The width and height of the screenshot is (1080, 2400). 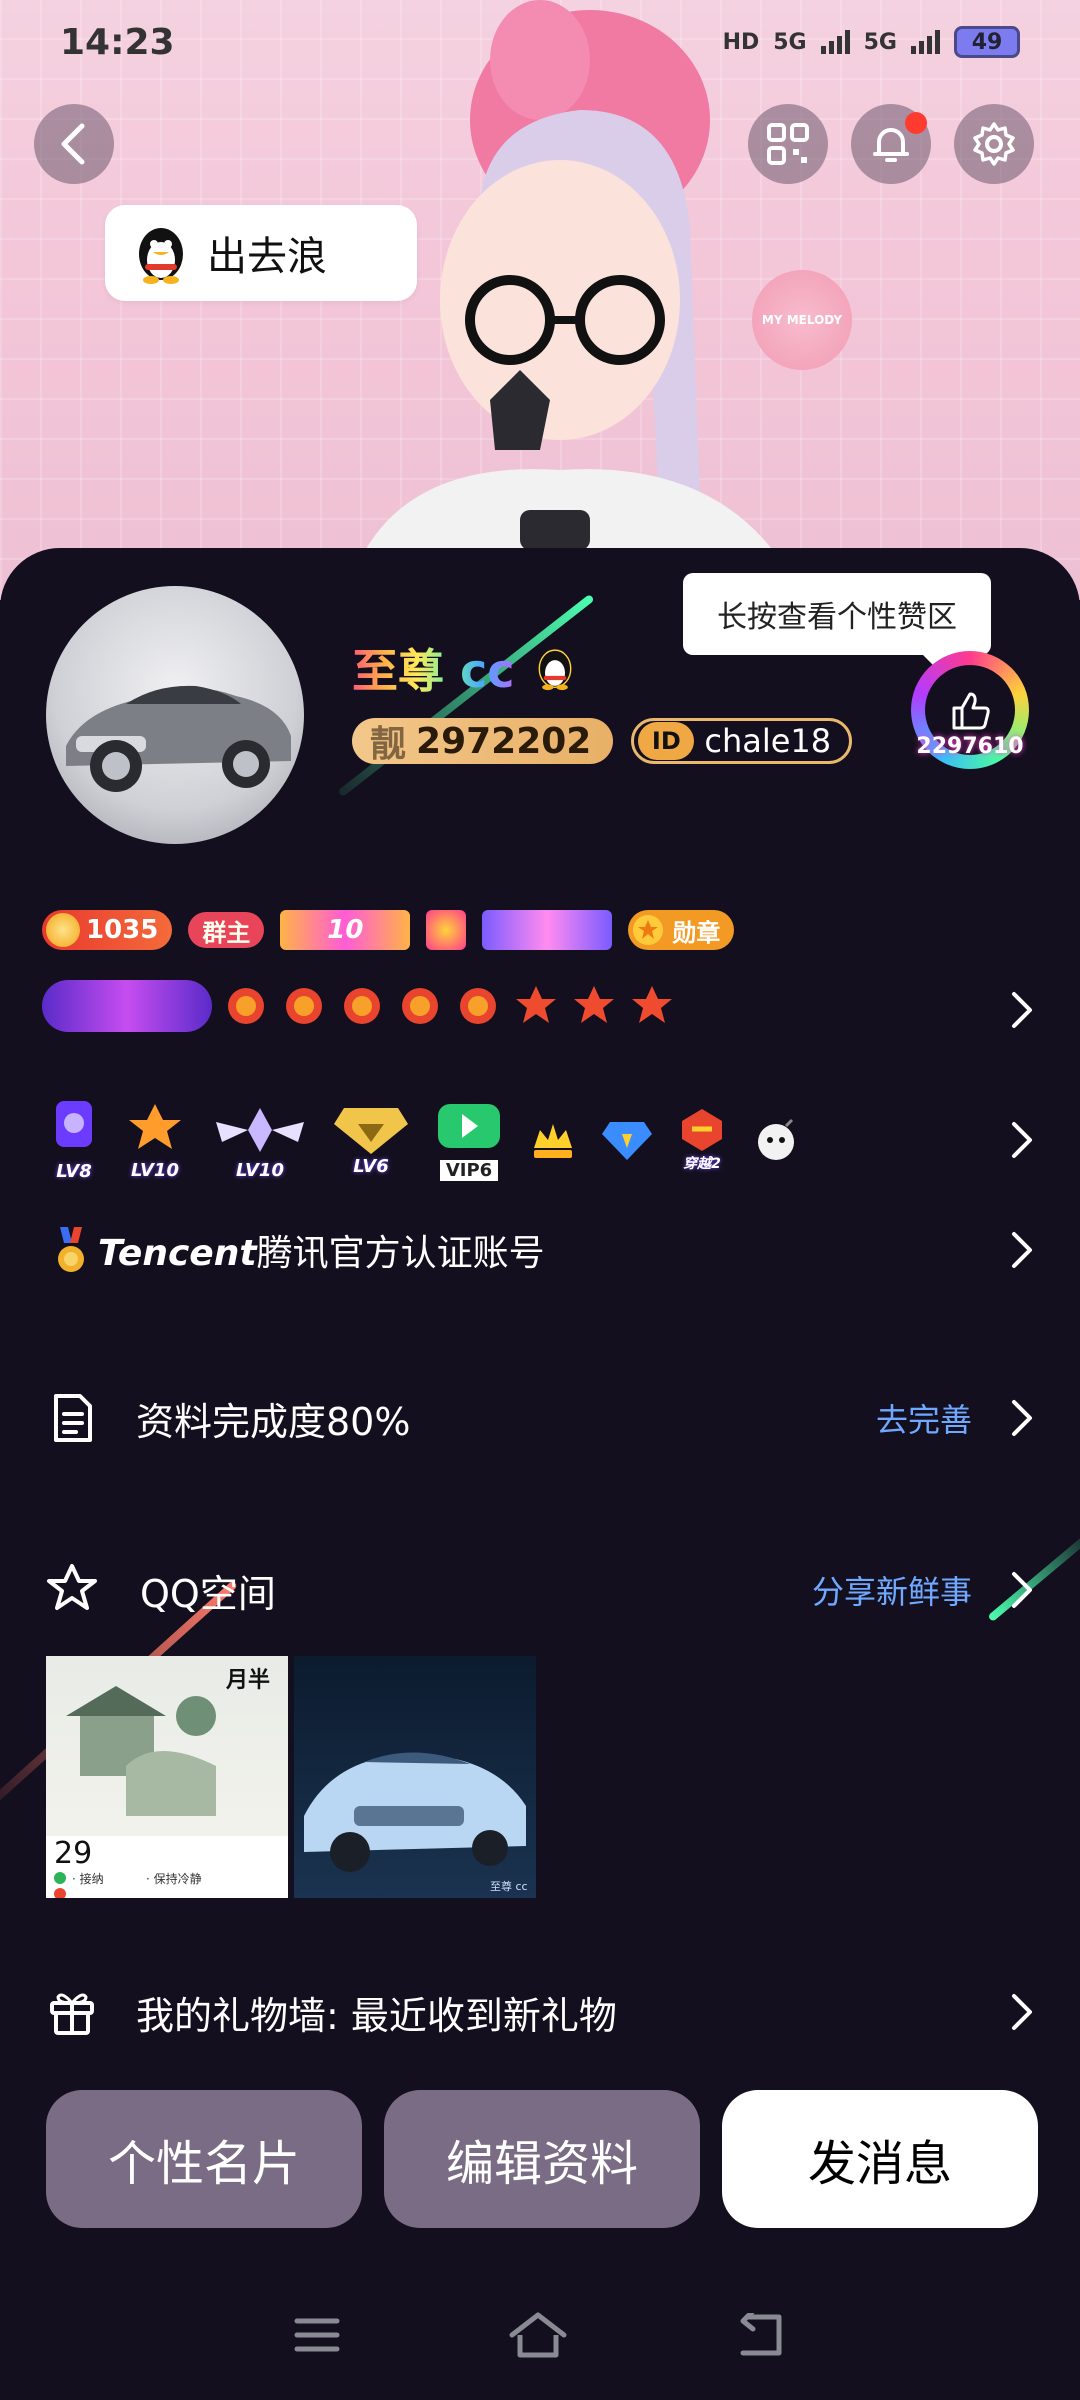 I want to click on action-buttons: 个性名片 编辑资料 发消息, so click(x=542, y=2159).